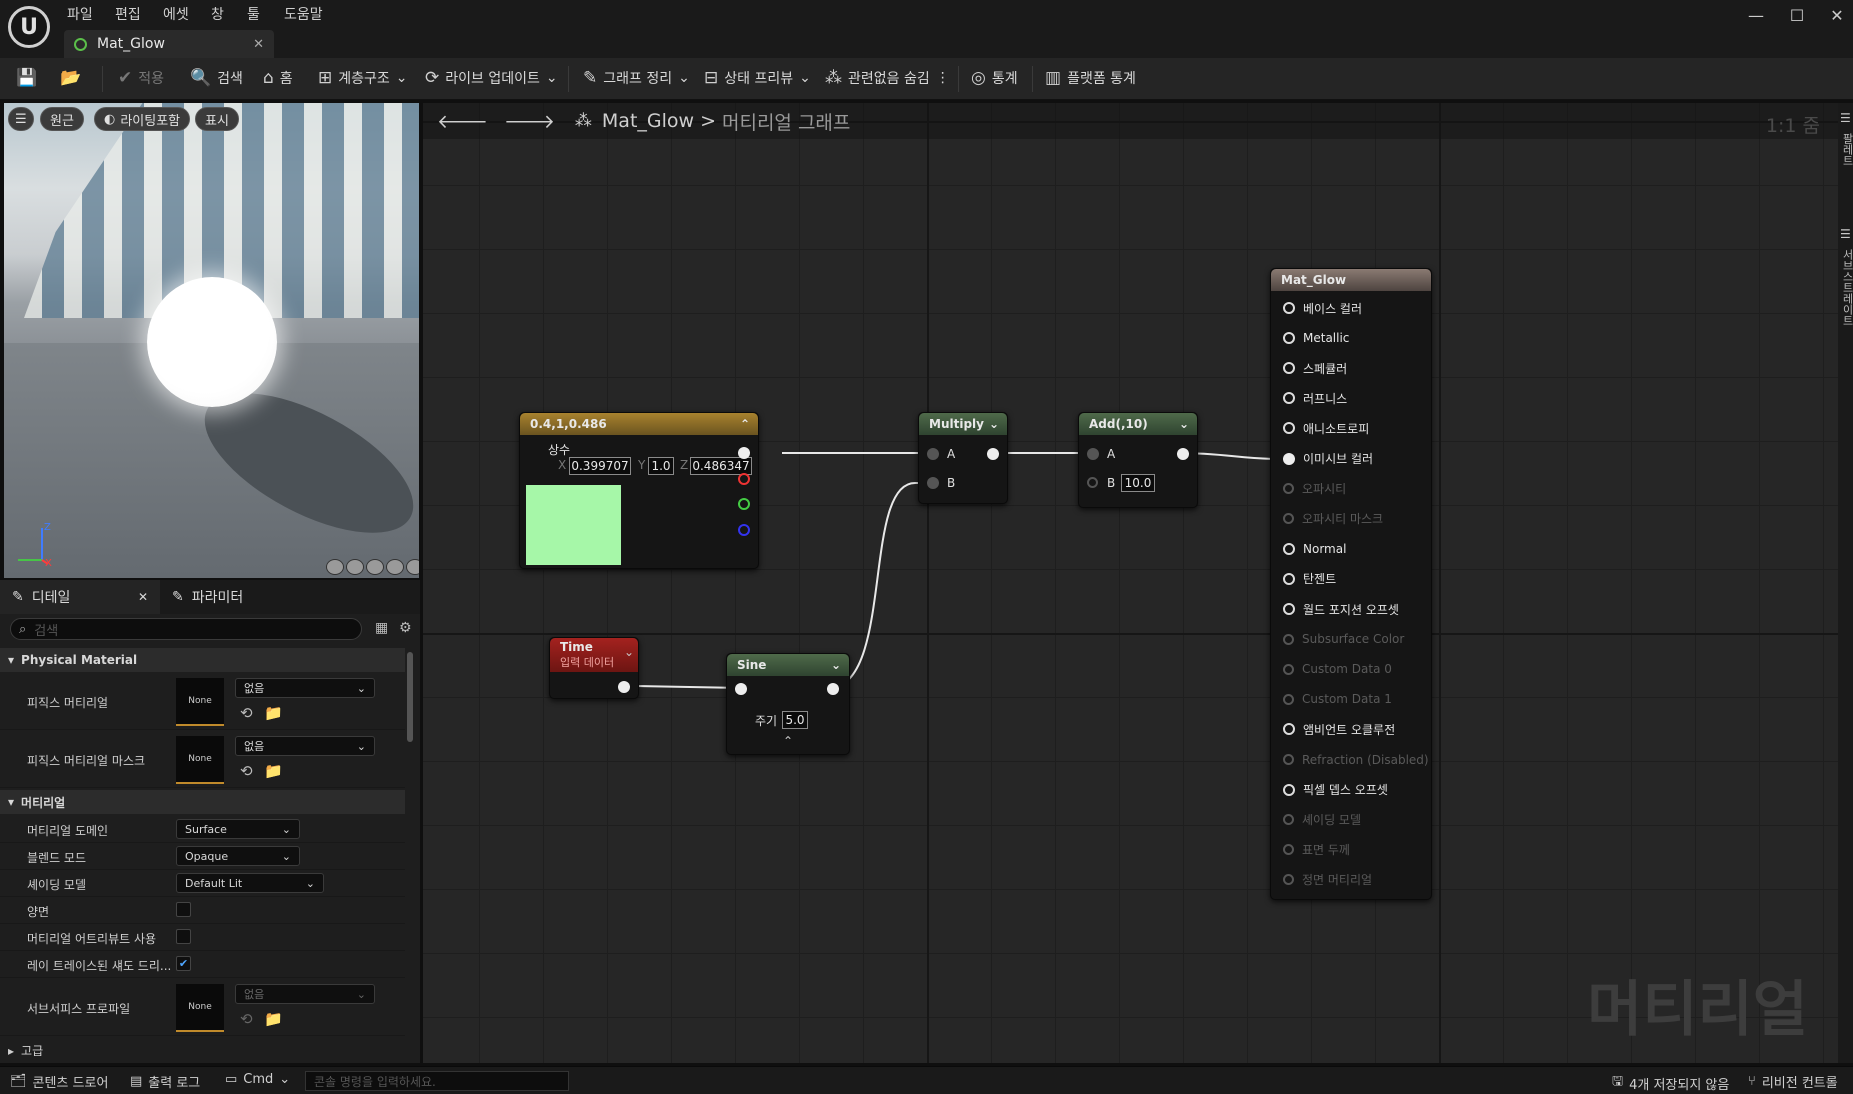 The image size is (1853, 1094). Describe the element at coordinates (1351, 820) in the screenshot. I see `result-input-row: 셰이딩 모델` at that location.